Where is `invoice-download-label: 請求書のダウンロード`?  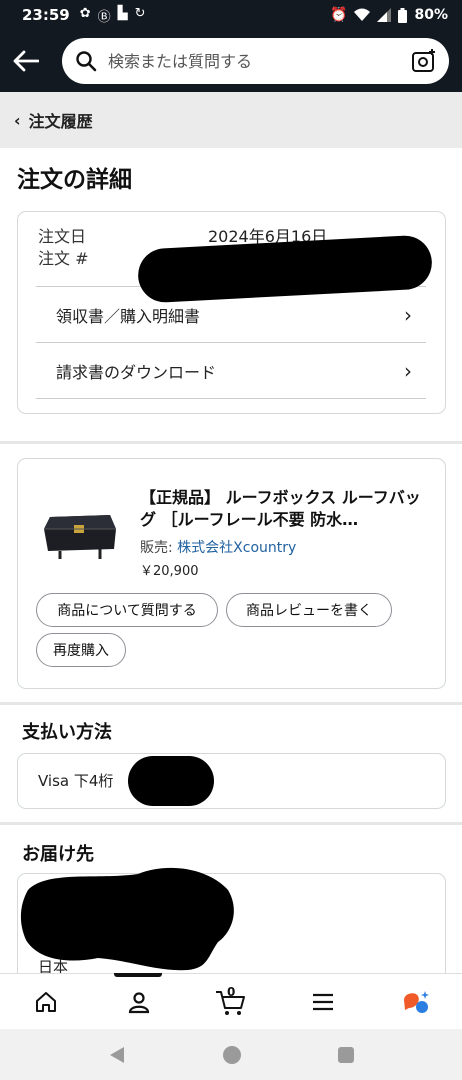 invoice-download-label: 請求書のダウンロード is located at coordinates (136, 372).